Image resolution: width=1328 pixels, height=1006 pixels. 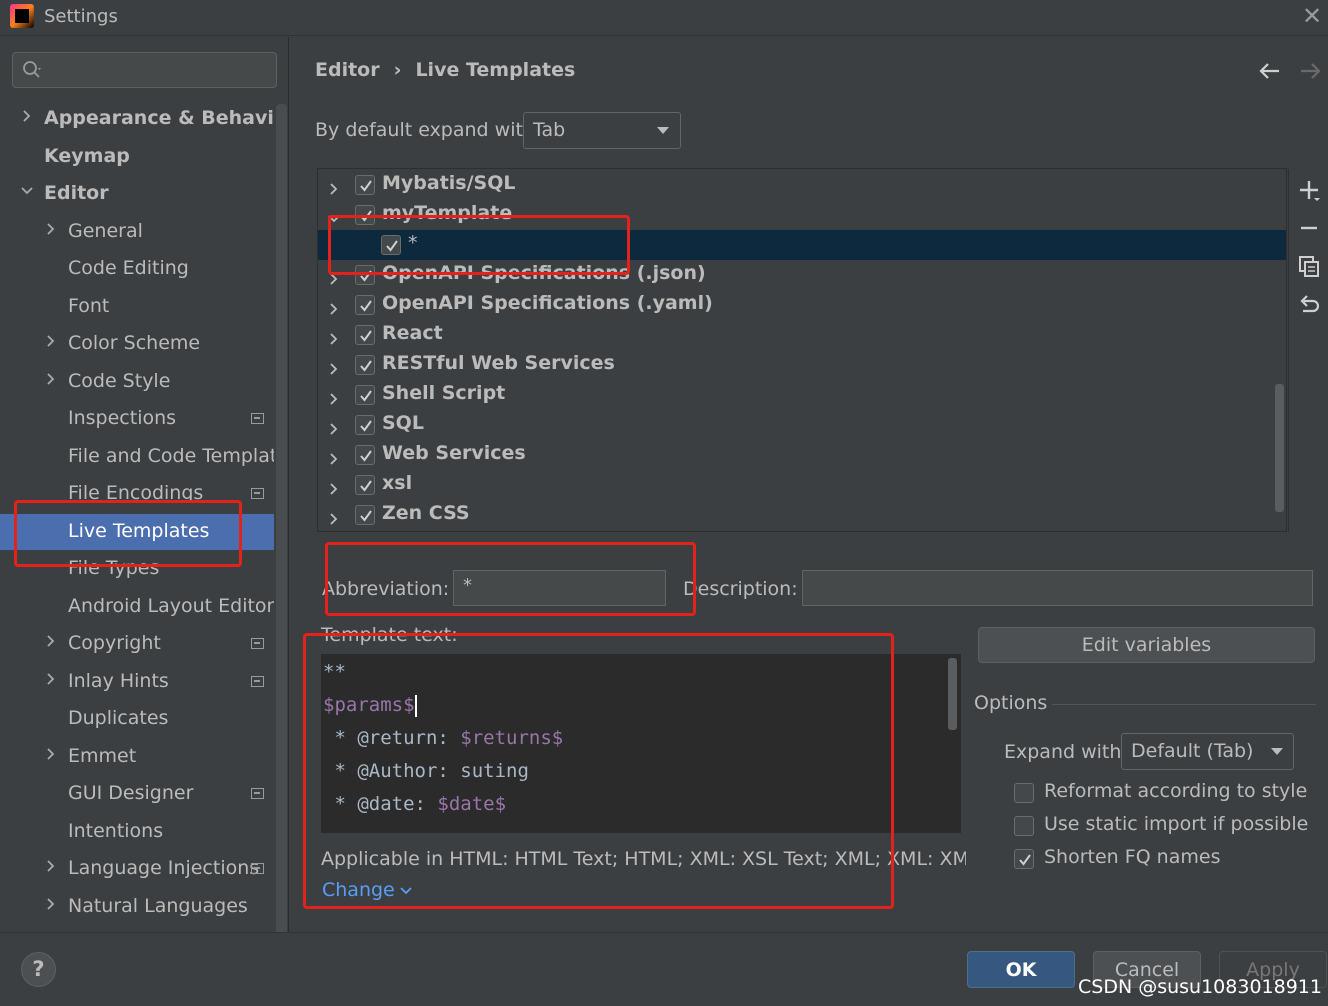 I want to click on sidebar-item-label: Android Layout Editor, so click(x=171, y=606).